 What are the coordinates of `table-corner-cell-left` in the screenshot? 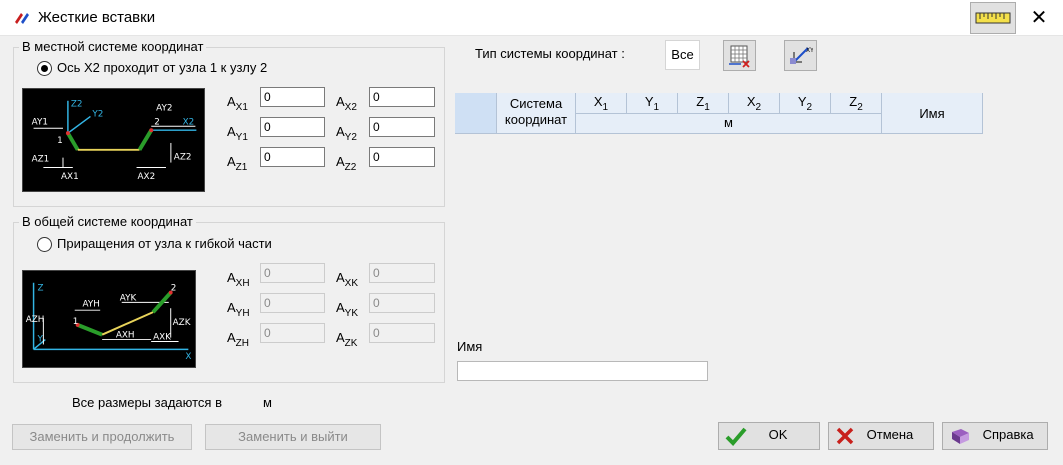 It's located at (476, 113).